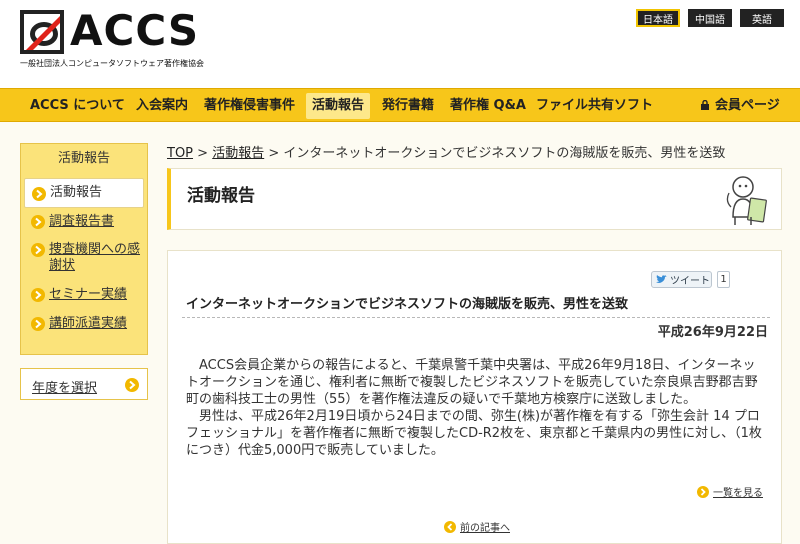  I want to click on nav-about: ACCS について, so click(77, 106).